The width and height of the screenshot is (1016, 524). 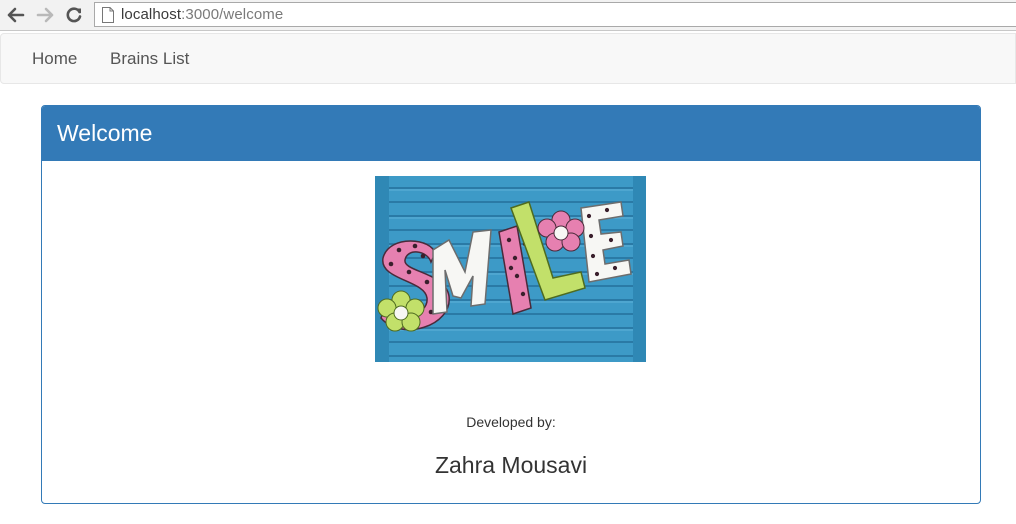 I want to click on address-bar: localhost:3000/welcome, so click(x=555, y=14).